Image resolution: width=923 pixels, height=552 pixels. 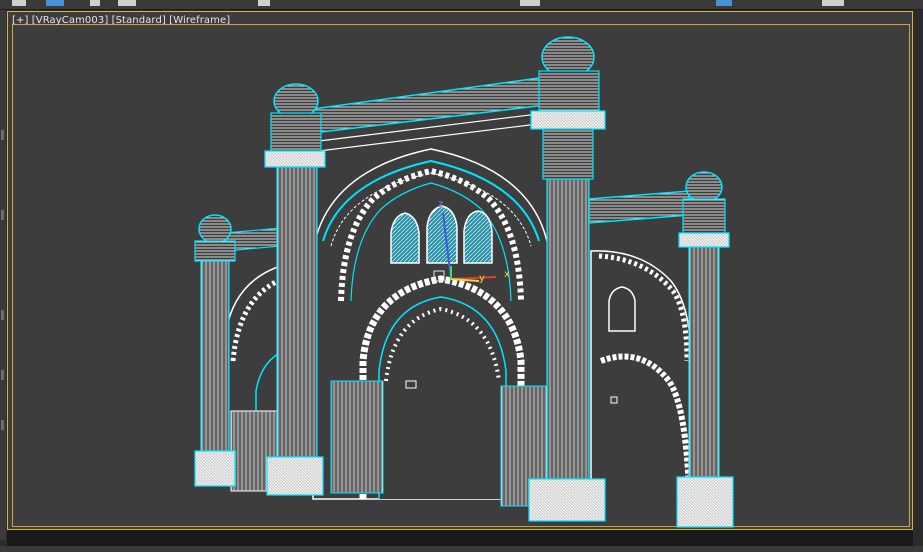 I want to click on toolbar-icon, so click(x=19, y=3).